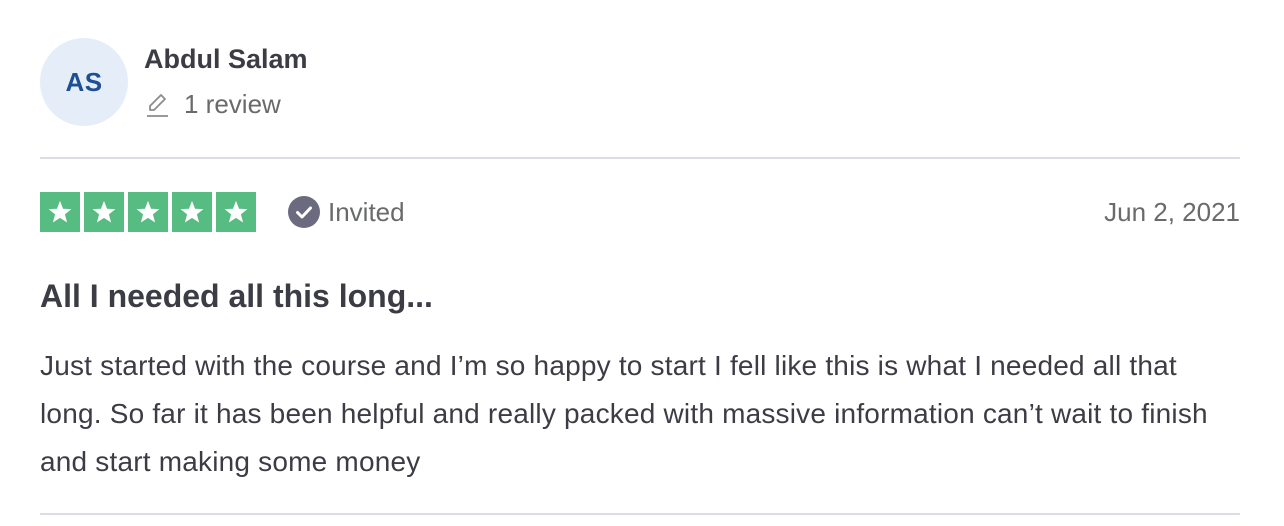 The width and height of the screenshot is (1284, 526). I want to click on star-rating, so click(148, 212).